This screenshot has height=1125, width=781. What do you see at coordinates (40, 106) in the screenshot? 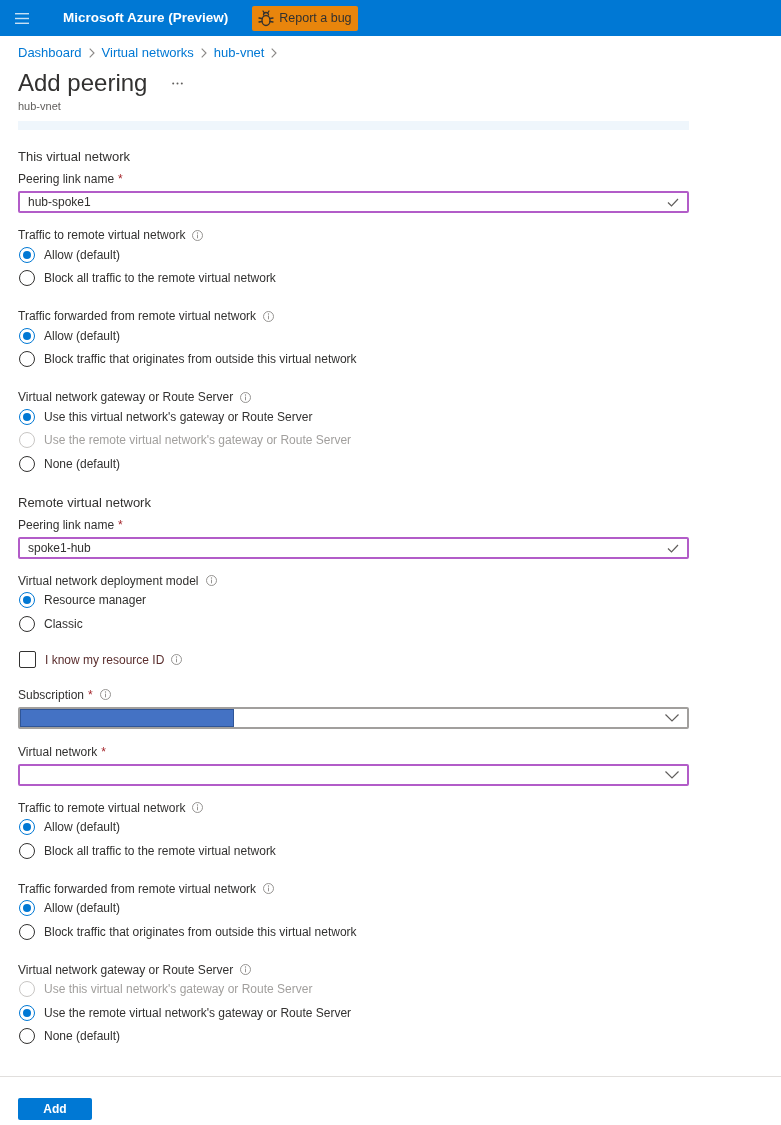
I see `page-subtitle: hub-vnet` at bounding box center [40, 106].